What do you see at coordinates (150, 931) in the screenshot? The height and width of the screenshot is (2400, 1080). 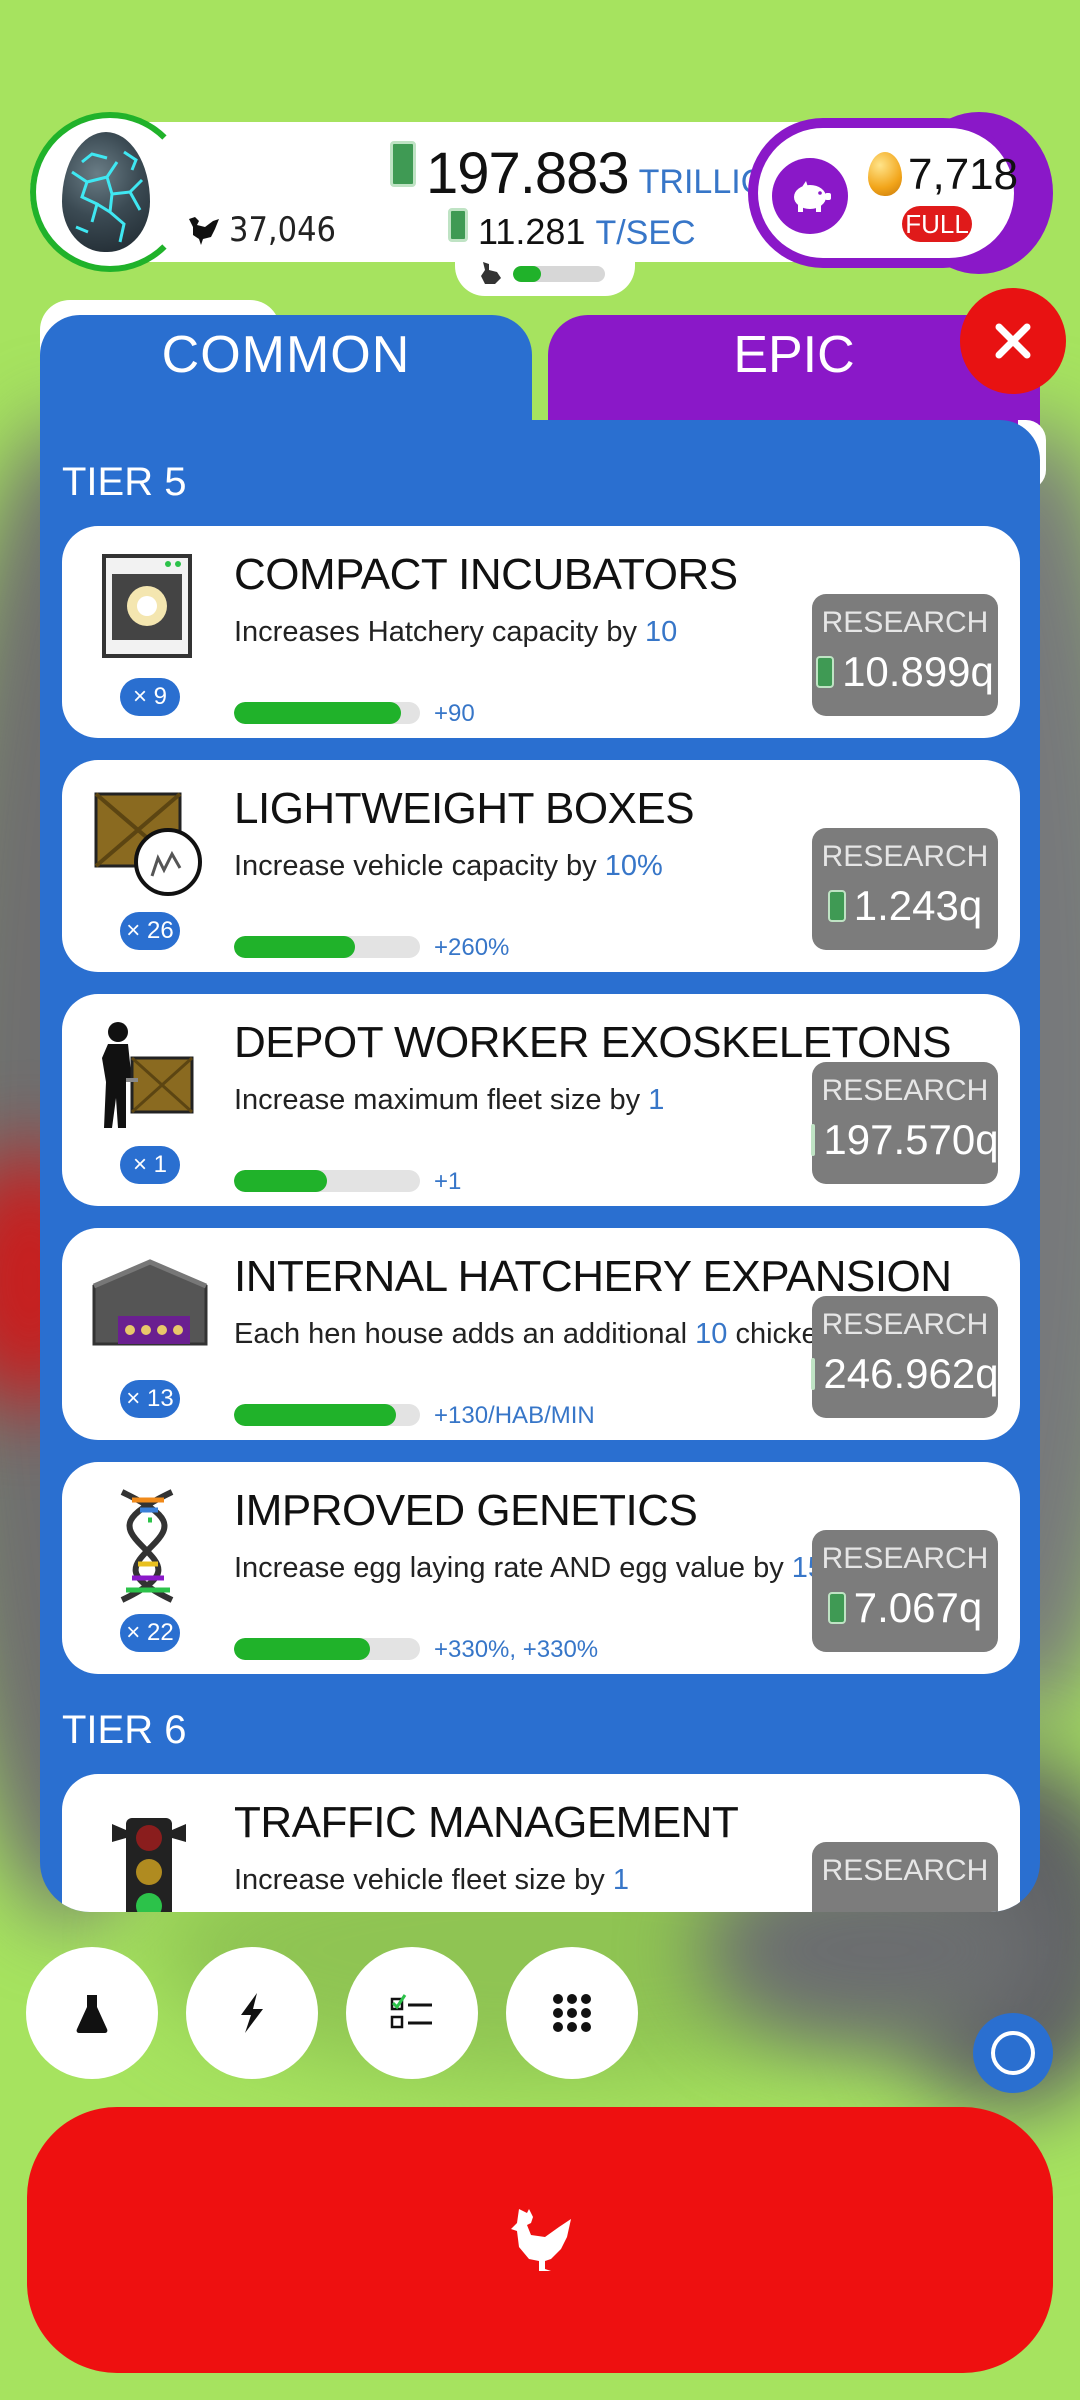 I see `research-level-badge: × 26` at bounding box center [150, 931].